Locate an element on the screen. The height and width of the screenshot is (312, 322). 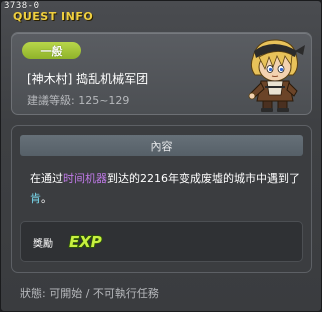
desc-keyword-time-machine: 时间机器 is located at coordinates (85, 178).